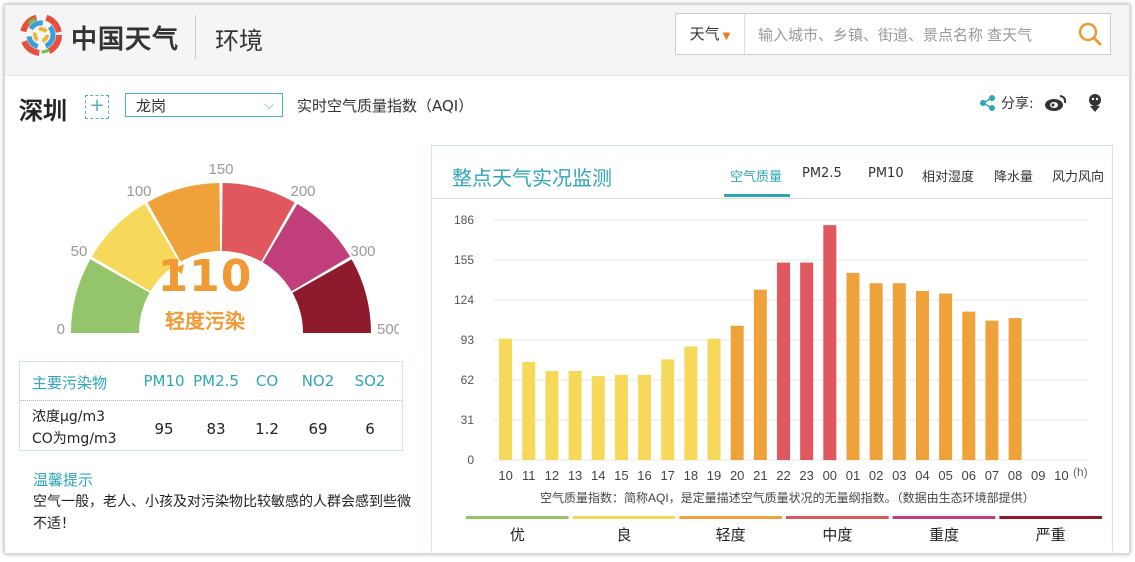 This screenshot has width=1135, height=562. I want to click on share-icon, so click(988, 103).